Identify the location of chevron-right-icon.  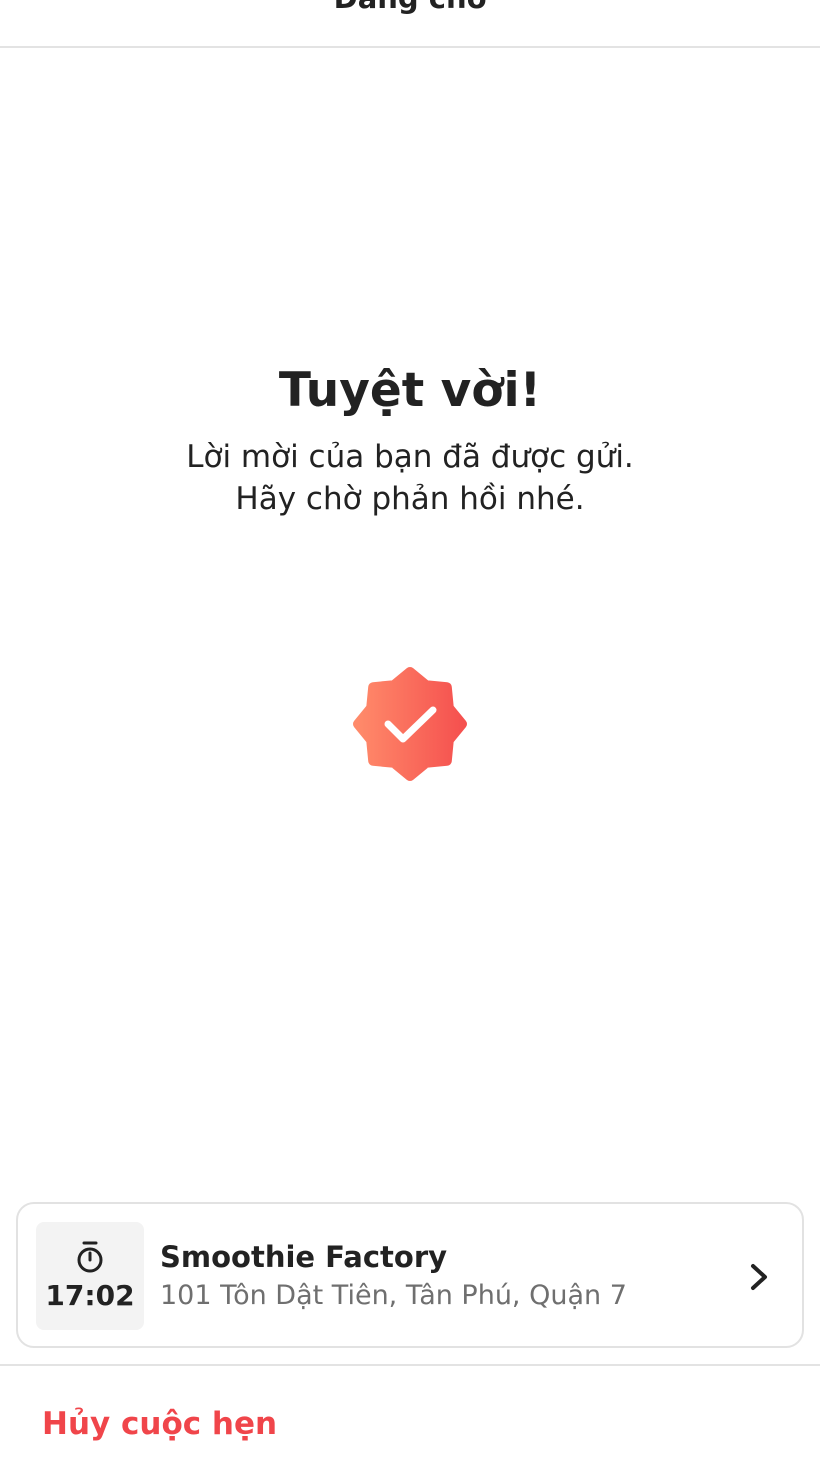
(760, 1277).